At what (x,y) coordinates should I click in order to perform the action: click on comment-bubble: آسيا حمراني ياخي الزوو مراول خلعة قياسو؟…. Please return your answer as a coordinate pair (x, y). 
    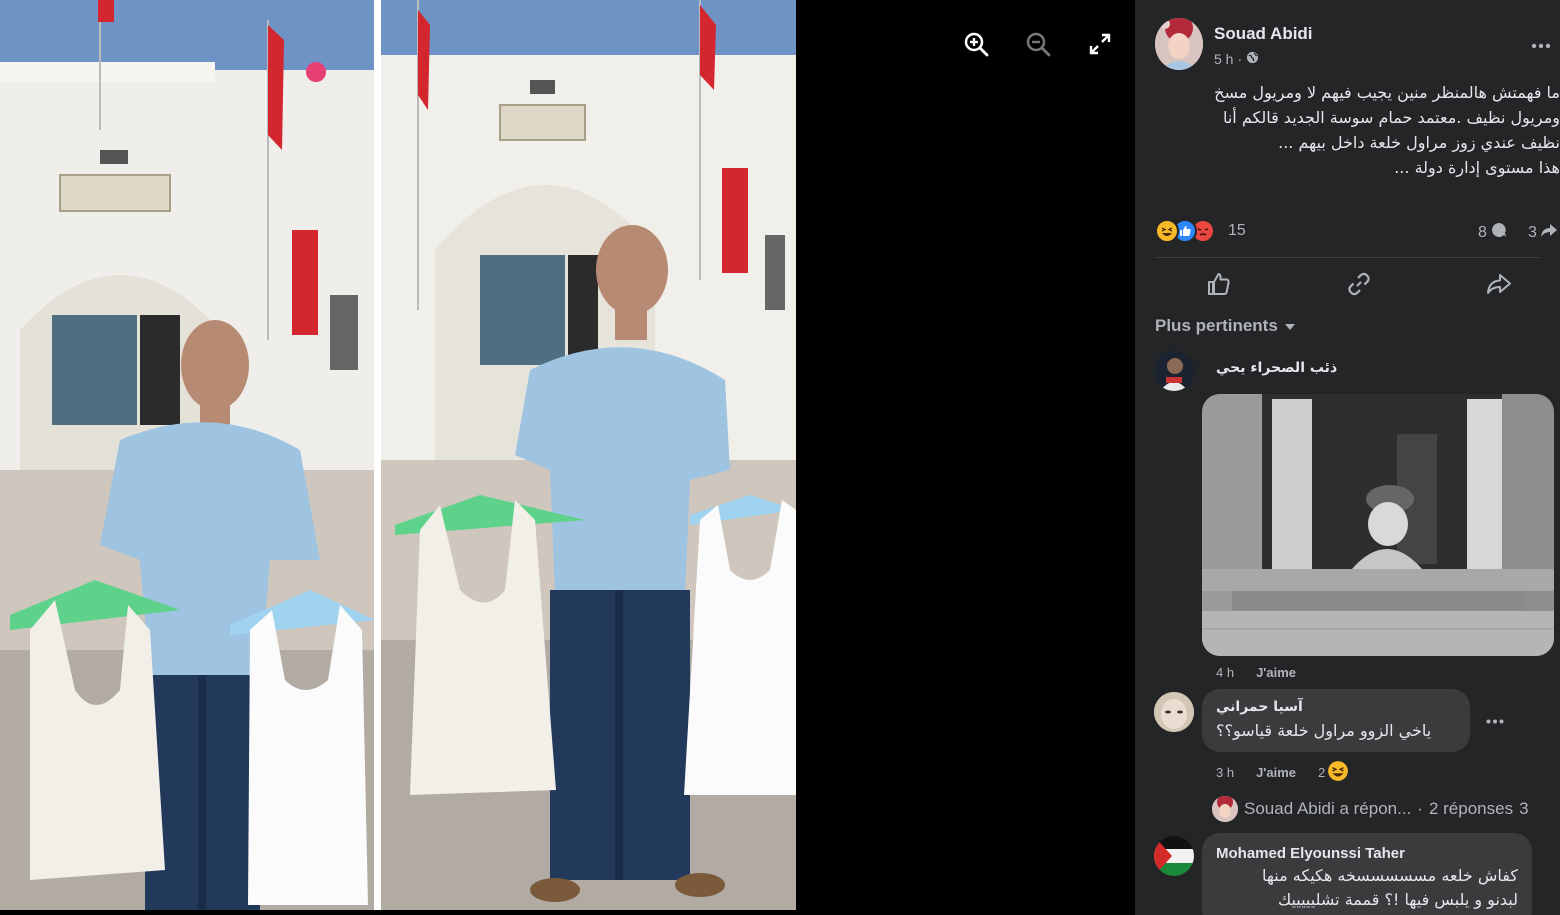
    Looking at the image, I should click on (1336, 720).